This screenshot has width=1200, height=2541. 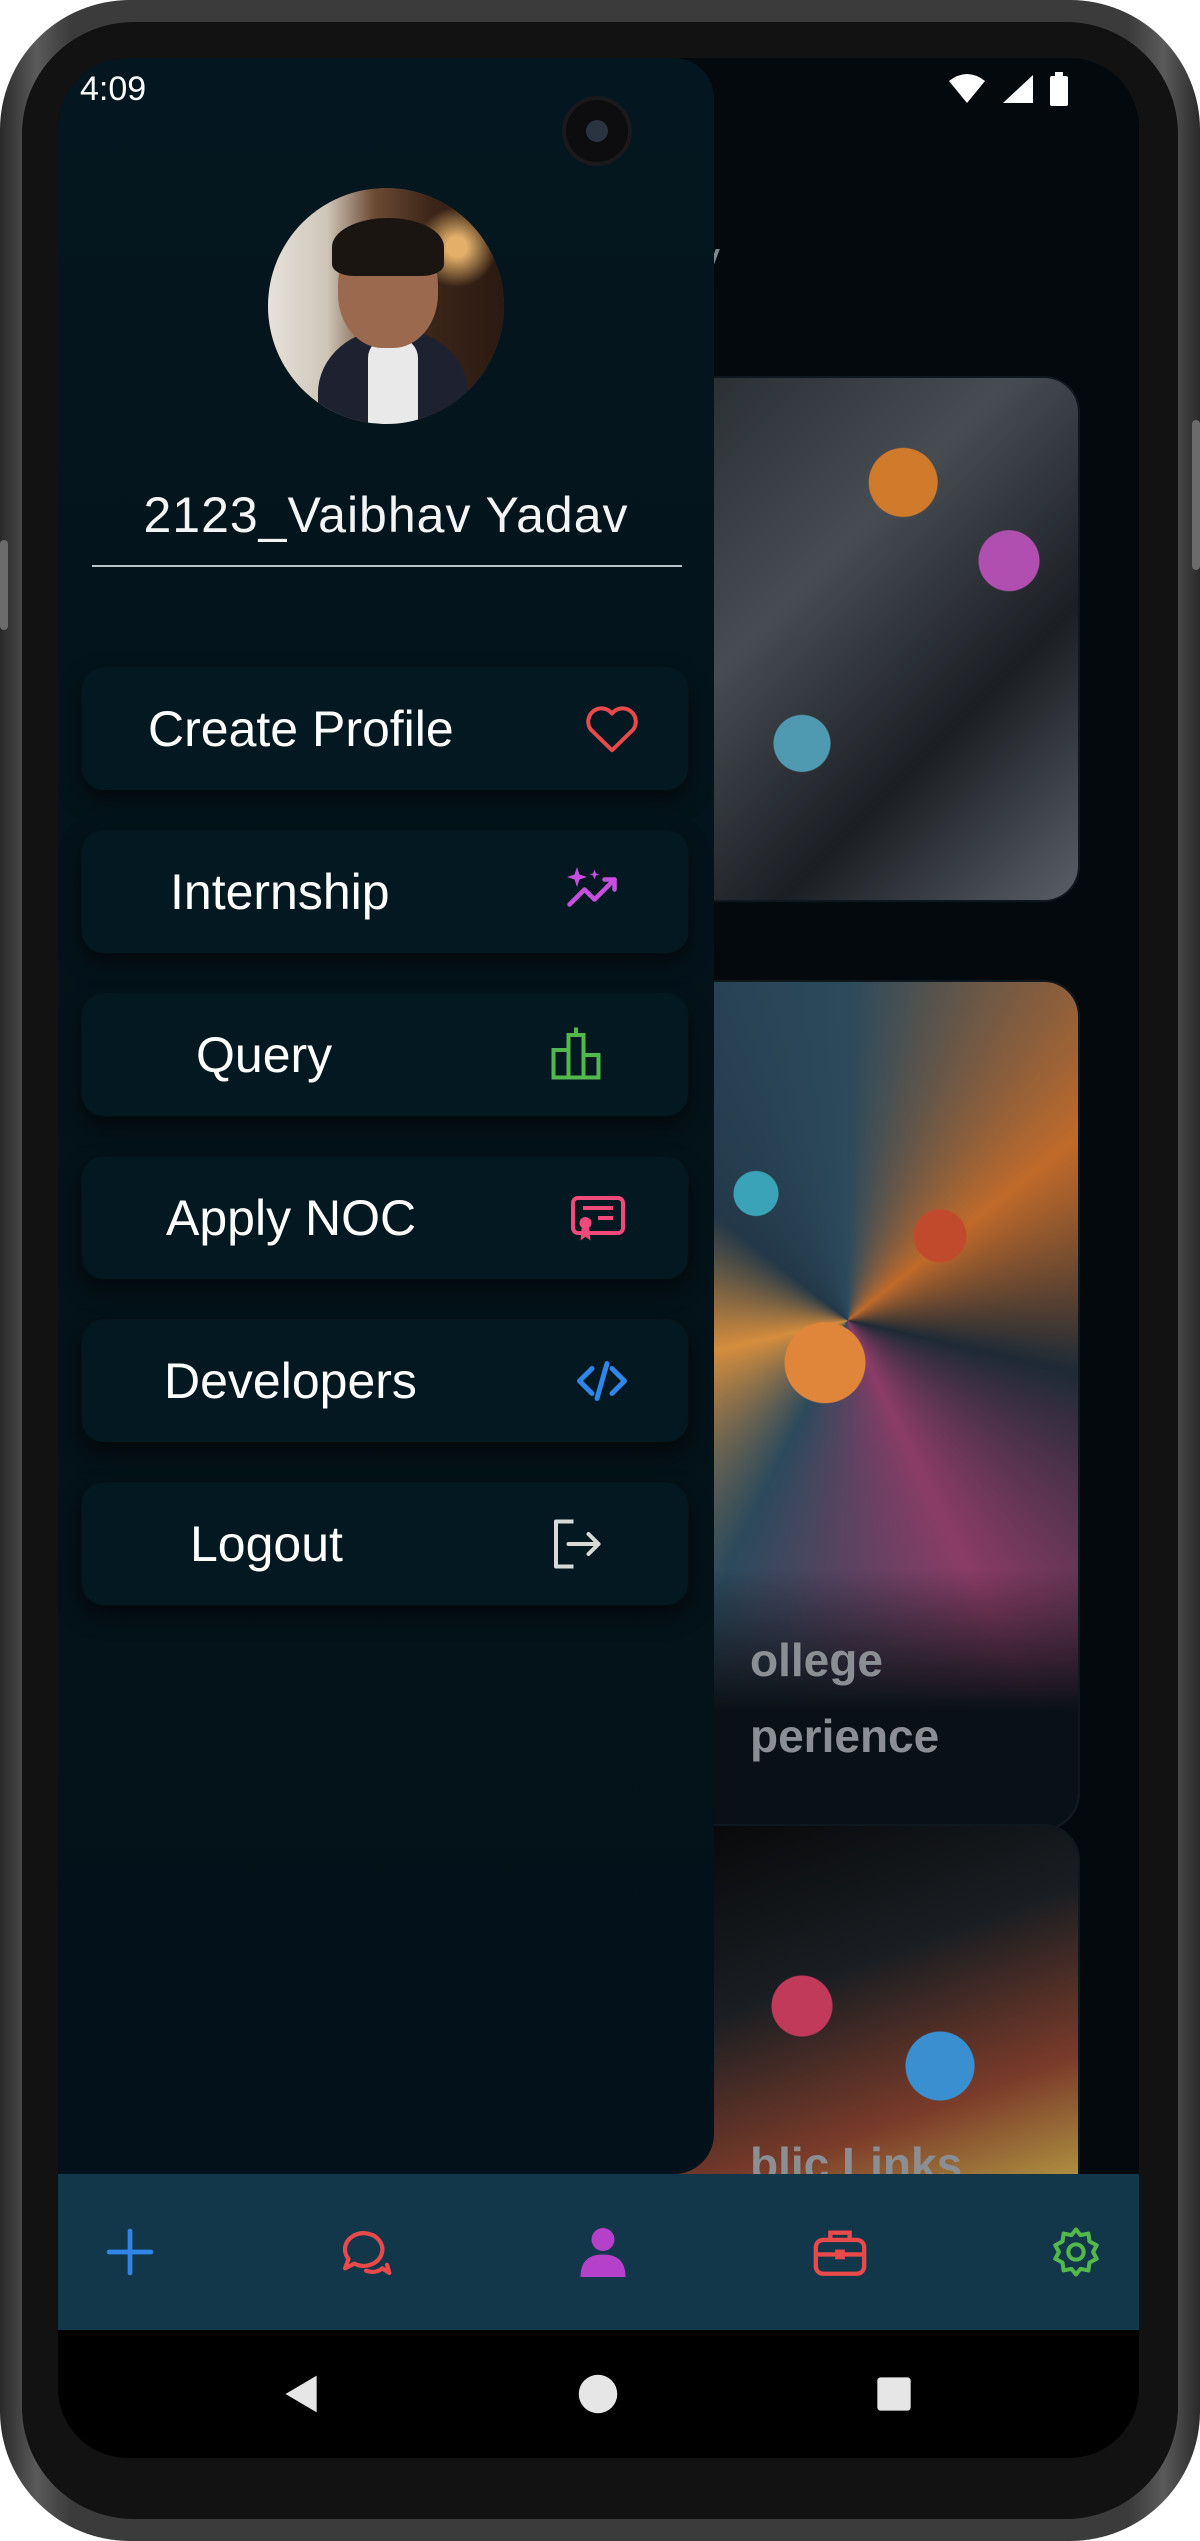 What do you see at coordinates (291, 1218) in the screenshot?
I see `menu-item-label: Apply NOC` at bounding box center [291, 1218].